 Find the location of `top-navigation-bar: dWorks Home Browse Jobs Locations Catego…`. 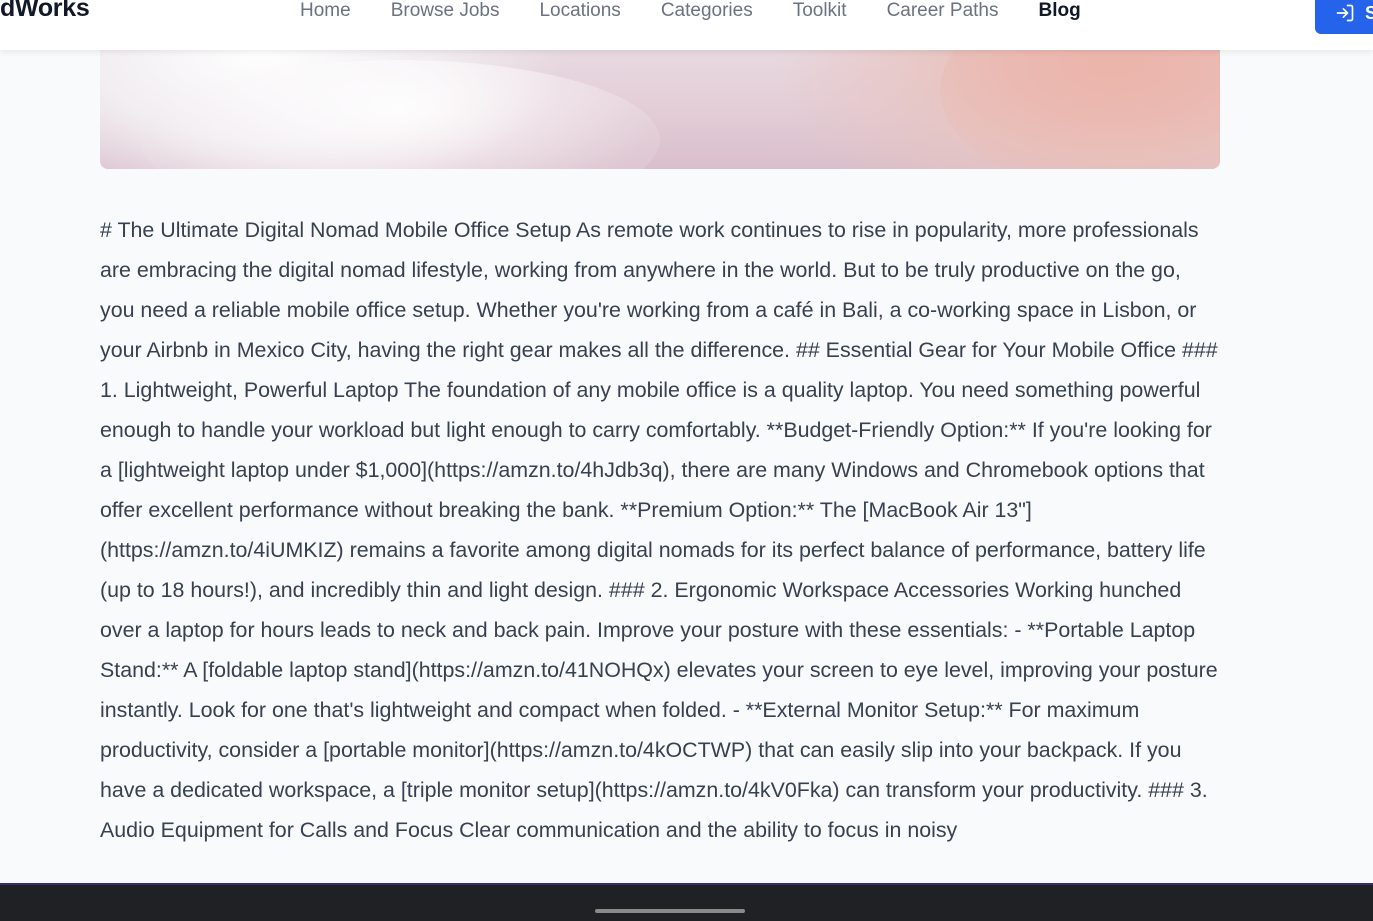

top-navigation-bar: dWorks Home Browse Jobs Locations Catego… is located at coordinates (686, 25).